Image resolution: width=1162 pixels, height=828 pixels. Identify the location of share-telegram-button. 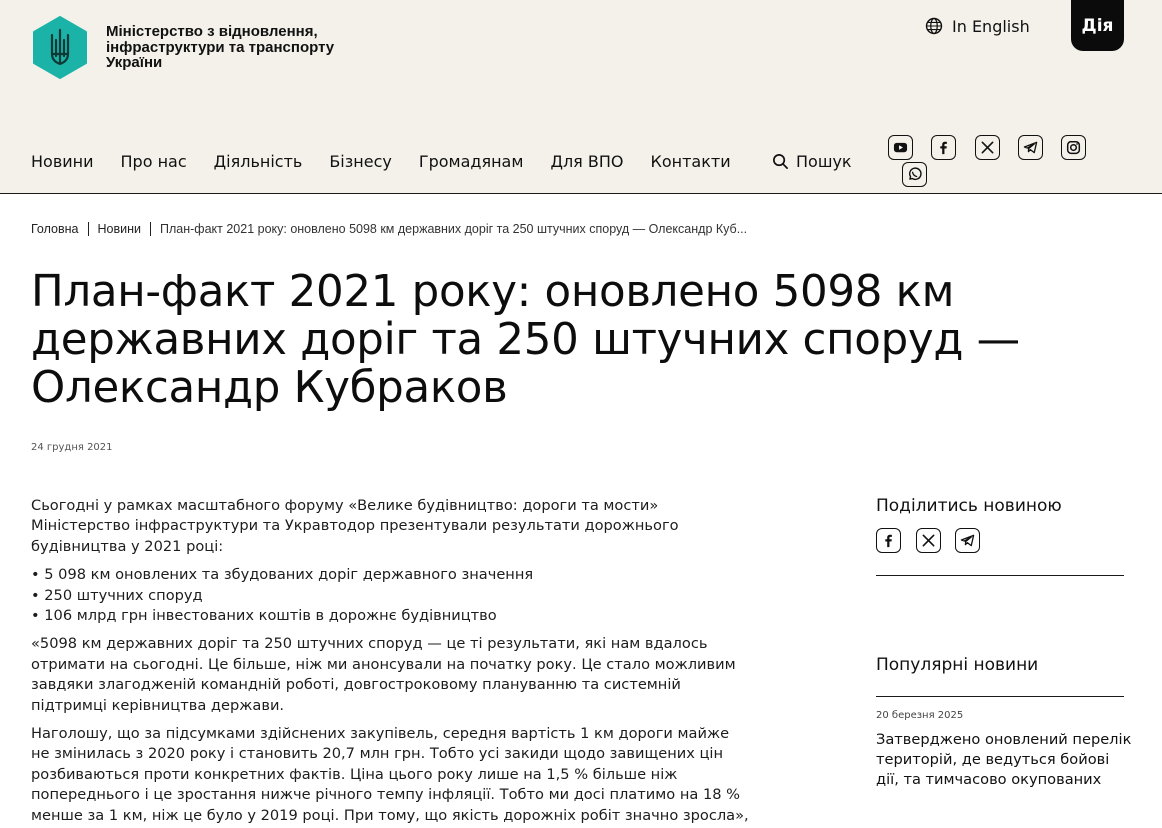
(967, 540).